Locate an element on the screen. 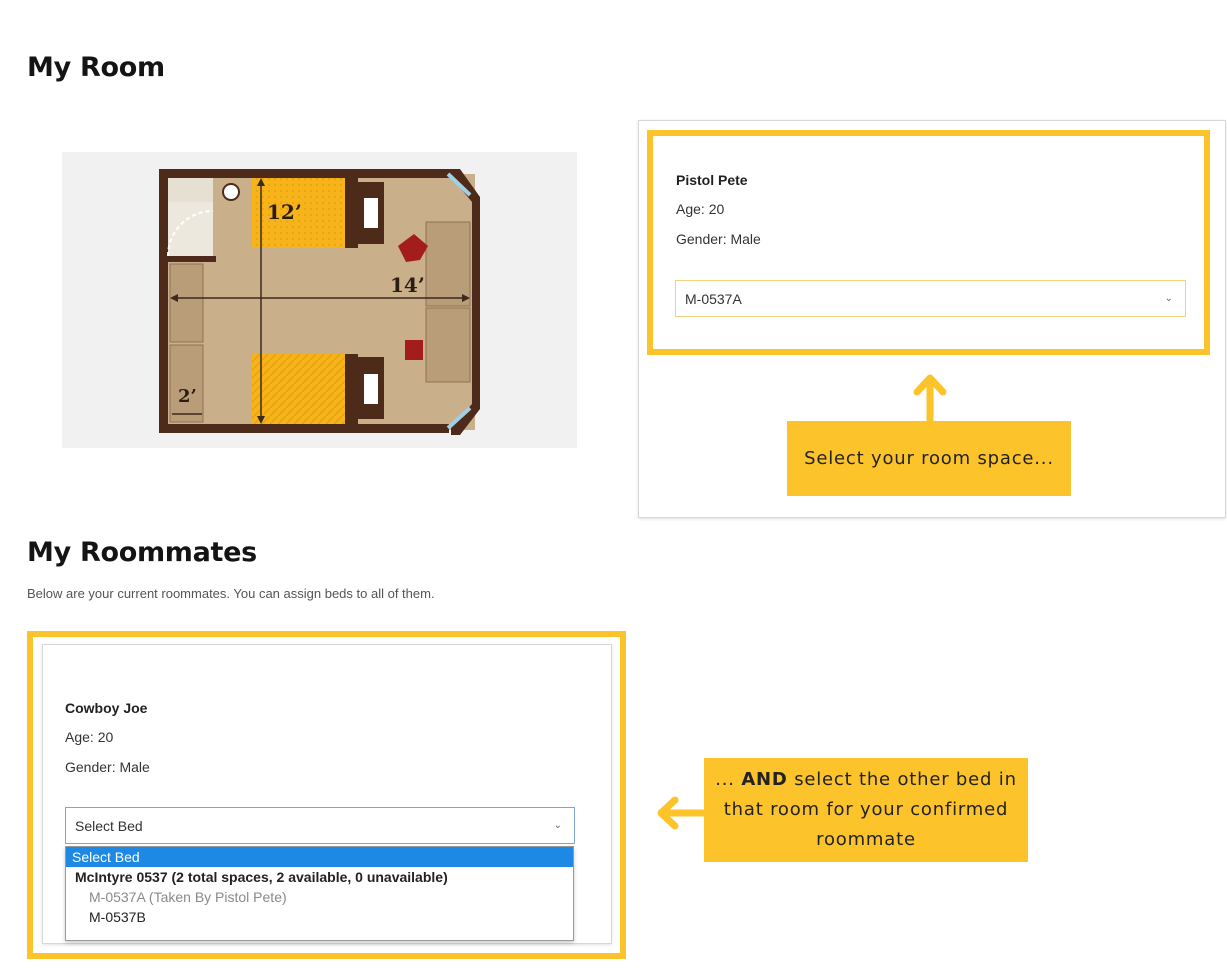  room-space-select-value: M-0537A is located at coordinates (713, 298).